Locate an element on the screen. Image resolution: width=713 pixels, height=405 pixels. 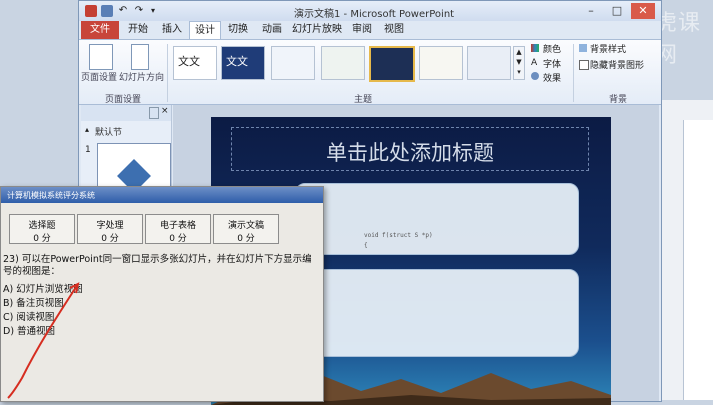
hide-background-checkbox is located at coordinates (584, 65).